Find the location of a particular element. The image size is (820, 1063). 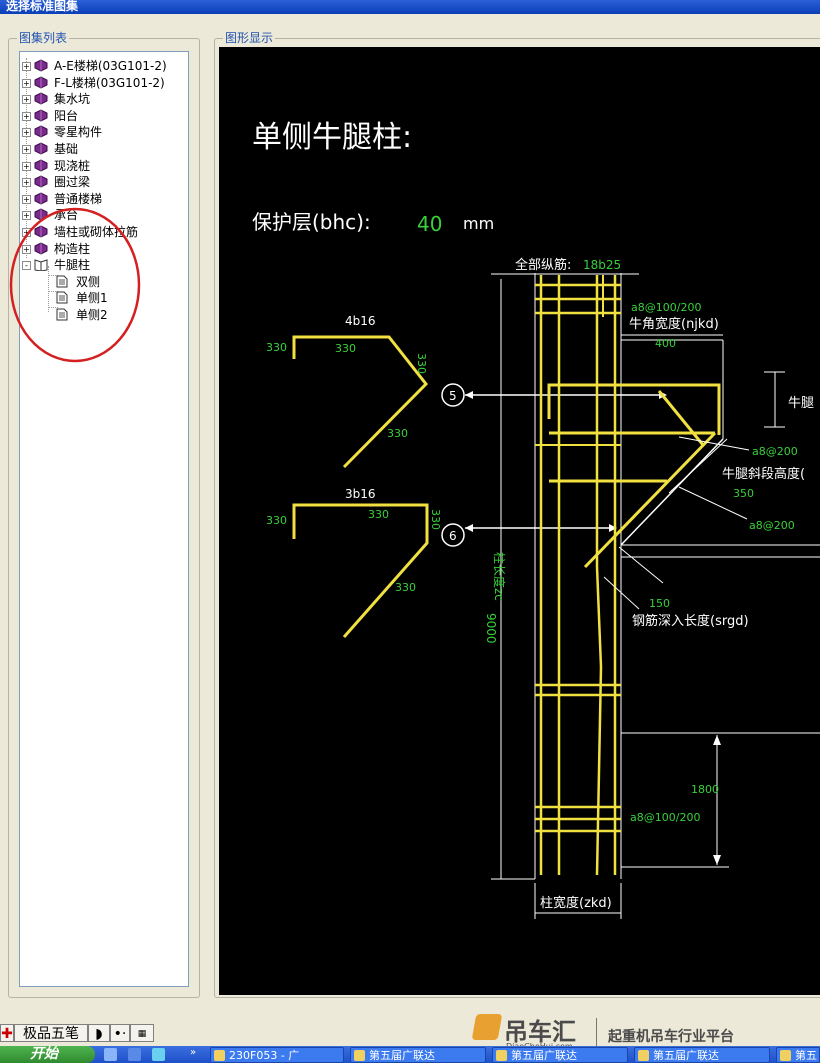

rebar-total-value: 18b25 is located at coordinates (602, 265).